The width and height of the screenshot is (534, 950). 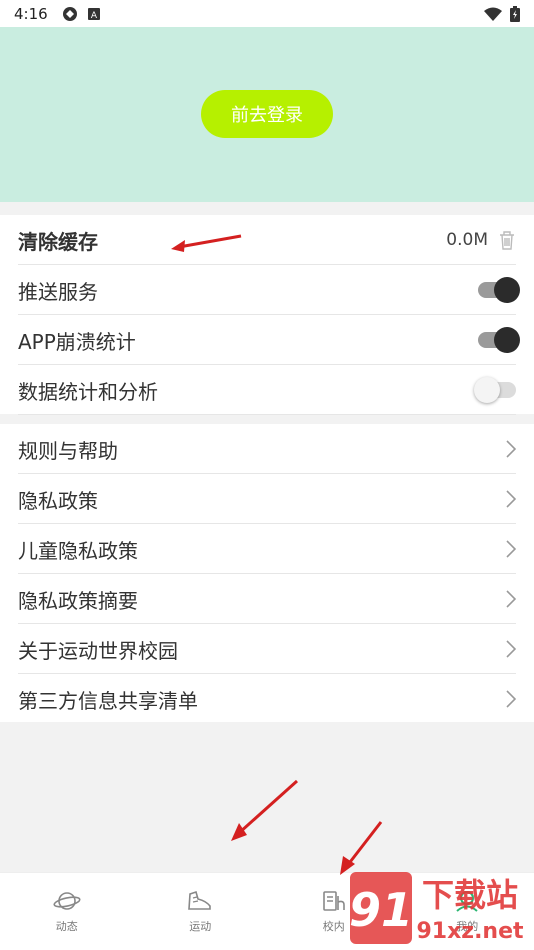 What do you see at coordinates (68, 450) in the screenshot?
I see `rules-help-label: 规则与帮助` at bounding box center [68, 450].